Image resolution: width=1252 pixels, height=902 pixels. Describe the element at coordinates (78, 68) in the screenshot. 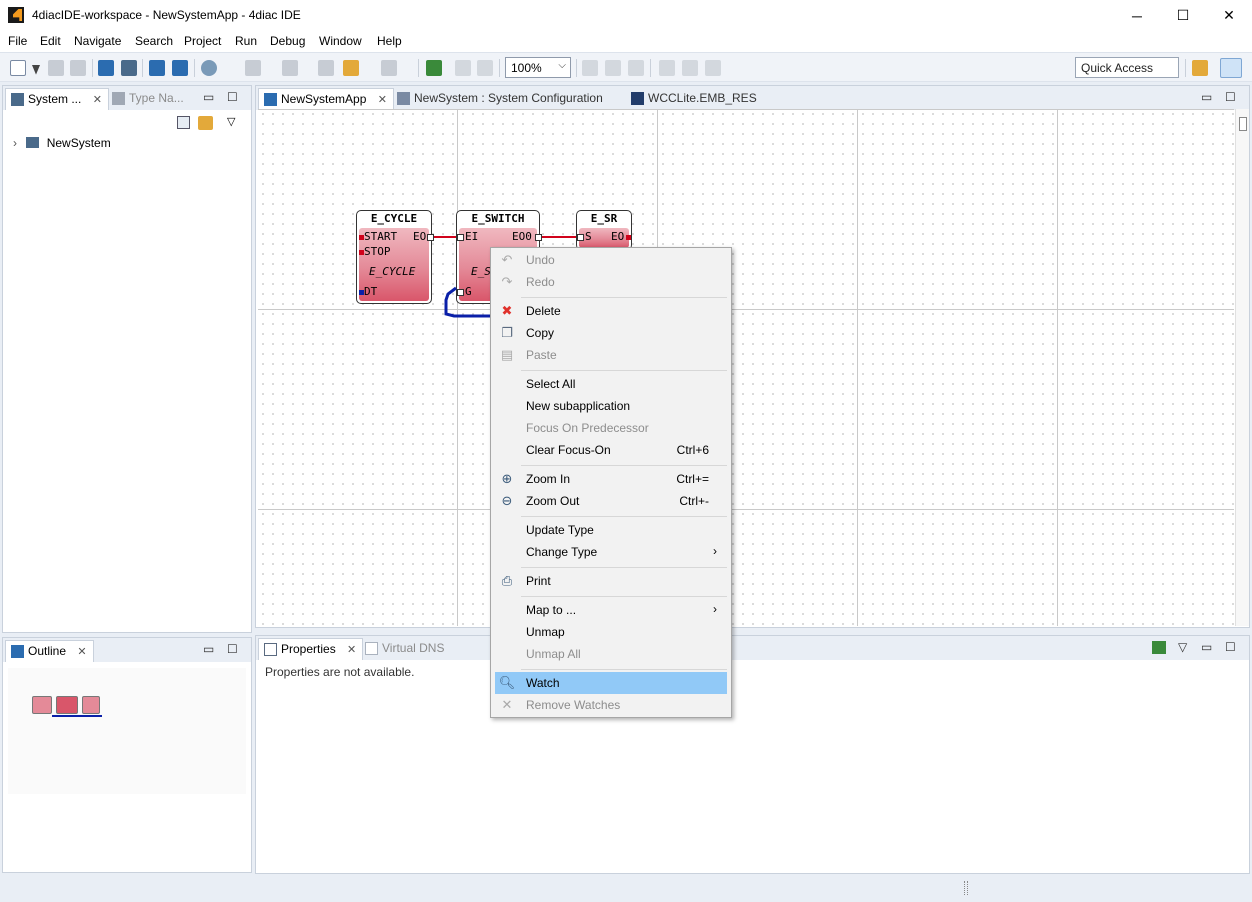

I see `save-all-icon` at that location.